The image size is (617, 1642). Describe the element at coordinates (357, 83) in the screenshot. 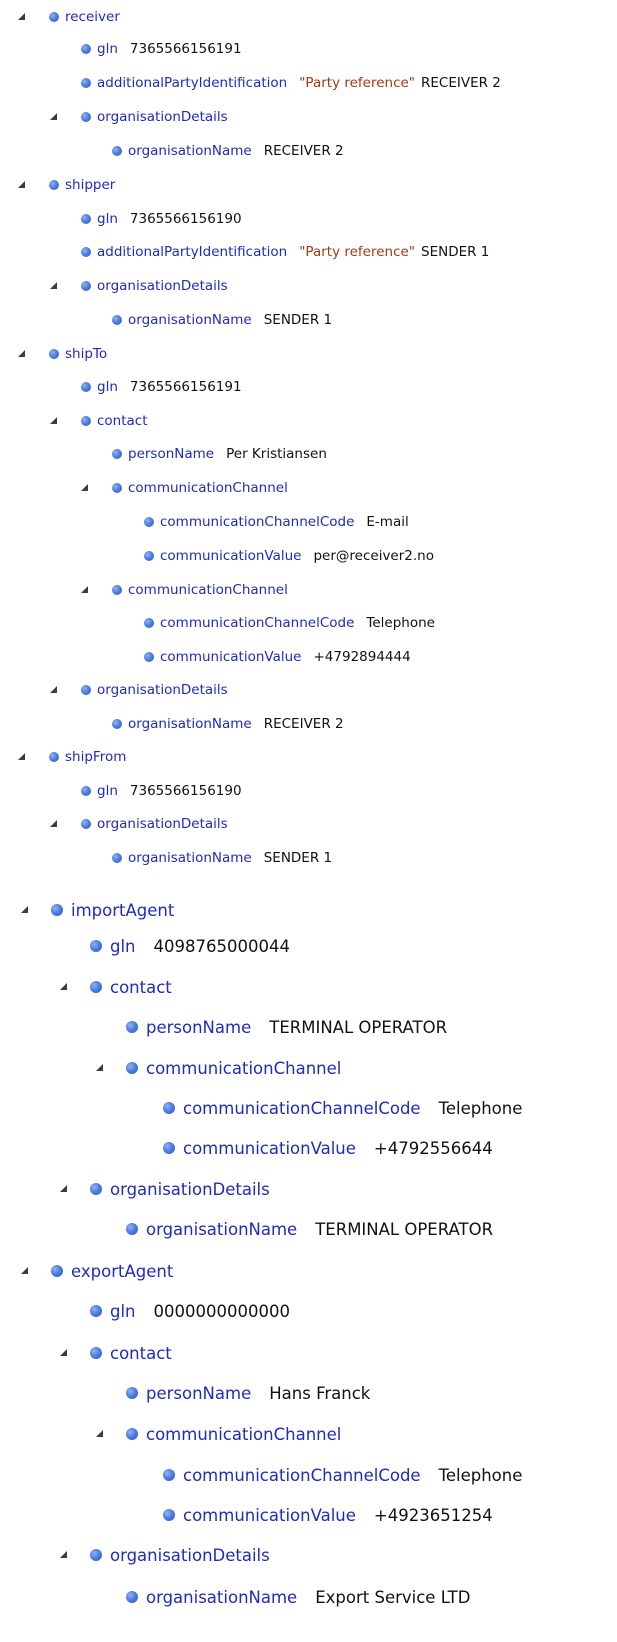

I see `node-attribute-value: "Party reference"` at that location.